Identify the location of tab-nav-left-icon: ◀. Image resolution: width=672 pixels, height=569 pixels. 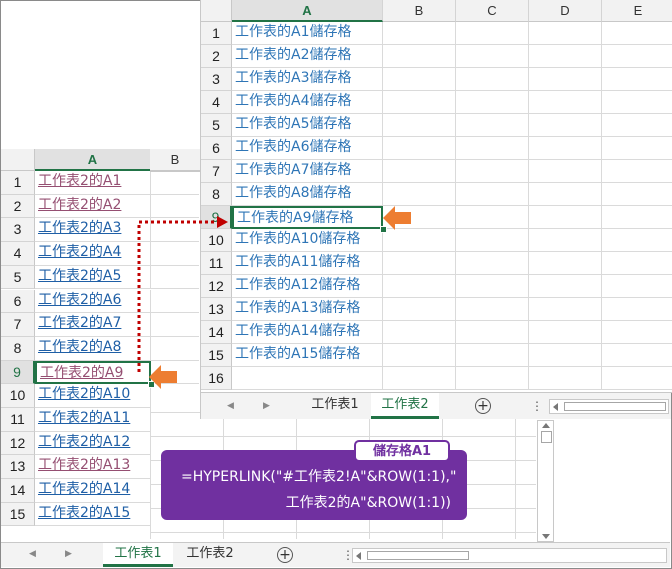
(230, 406).